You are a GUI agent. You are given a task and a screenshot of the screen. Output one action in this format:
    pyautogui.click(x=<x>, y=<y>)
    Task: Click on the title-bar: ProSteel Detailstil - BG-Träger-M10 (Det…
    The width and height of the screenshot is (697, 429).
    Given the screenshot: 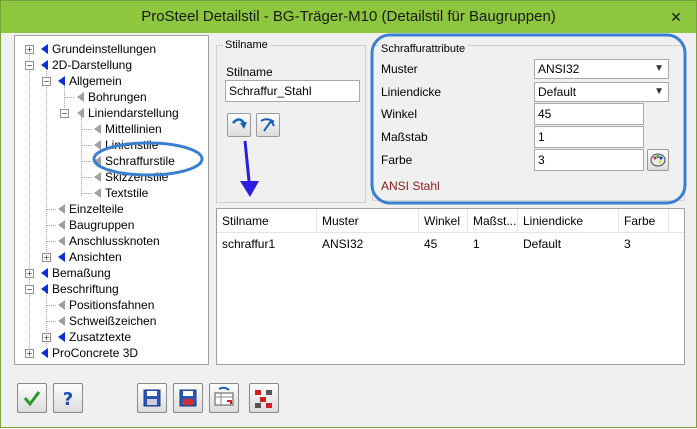 What is the action you would take?
    pyautogui.click(x=348, y=17)
    